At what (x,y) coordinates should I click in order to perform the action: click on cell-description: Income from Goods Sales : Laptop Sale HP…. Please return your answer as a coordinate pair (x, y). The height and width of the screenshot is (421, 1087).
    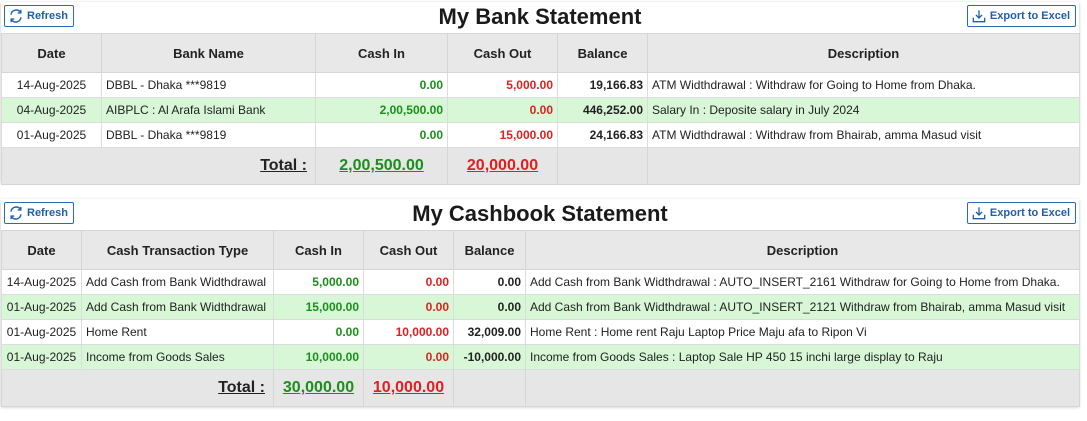
    Looking at the image, I should click on (802, 357).